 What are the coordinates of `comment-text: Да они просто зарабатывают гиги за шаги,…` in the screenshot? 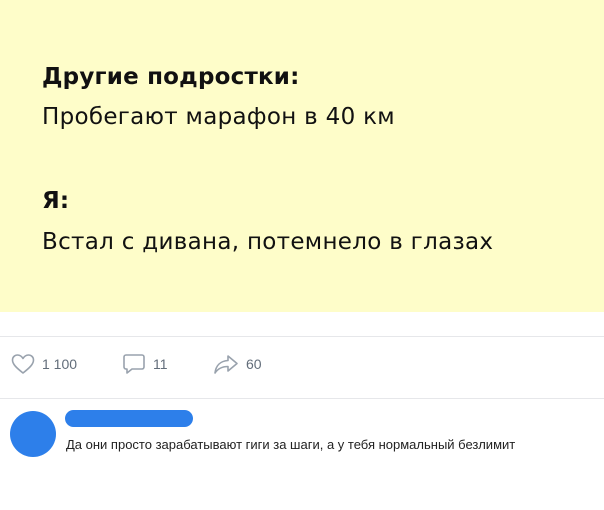 It's located at (291, 444).